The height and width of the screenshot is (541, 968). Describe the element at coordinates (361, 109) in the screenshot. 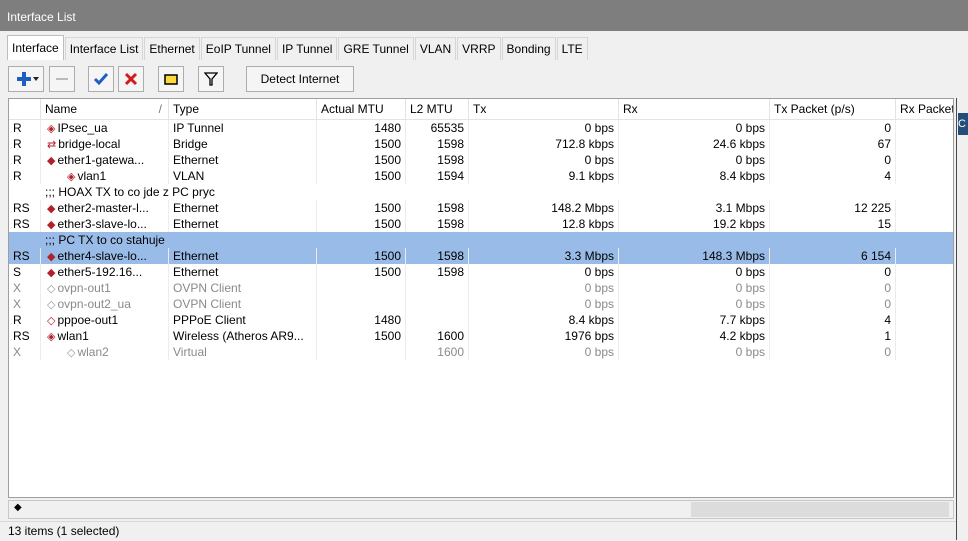

I see `header-actual-mtu: Actual MTU` at that location.